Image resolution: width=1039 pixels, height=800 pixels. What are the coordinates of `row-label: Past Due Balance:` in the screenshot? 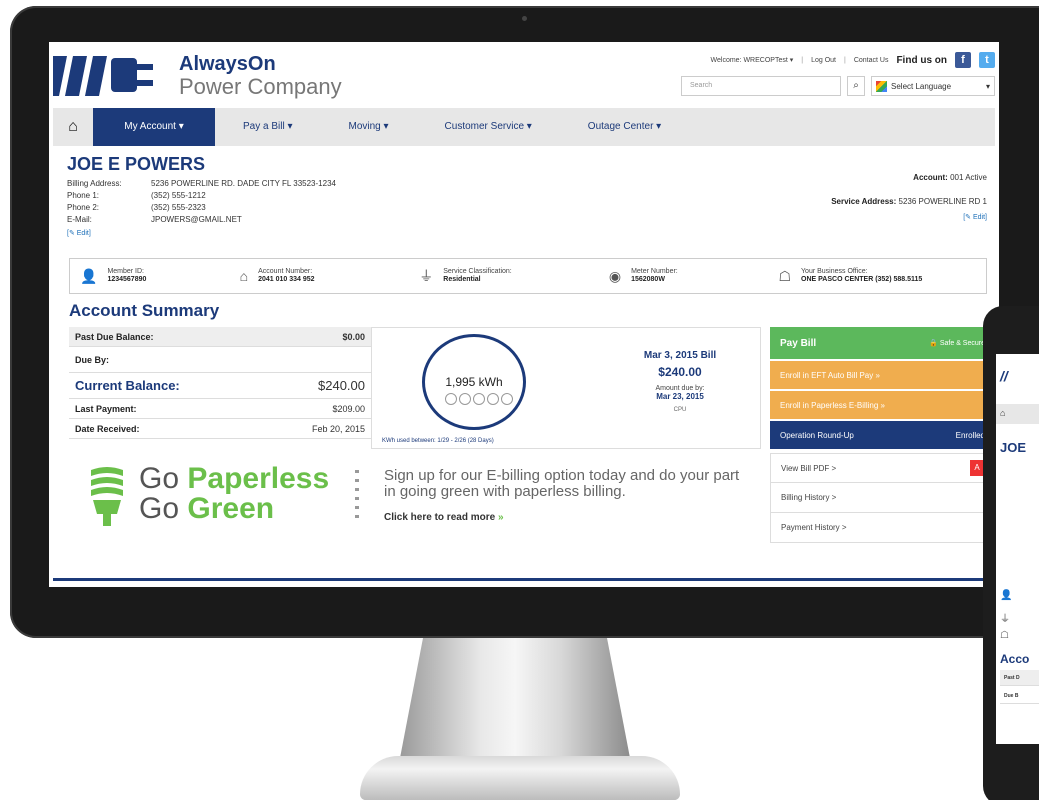 It's located at (114, 336).